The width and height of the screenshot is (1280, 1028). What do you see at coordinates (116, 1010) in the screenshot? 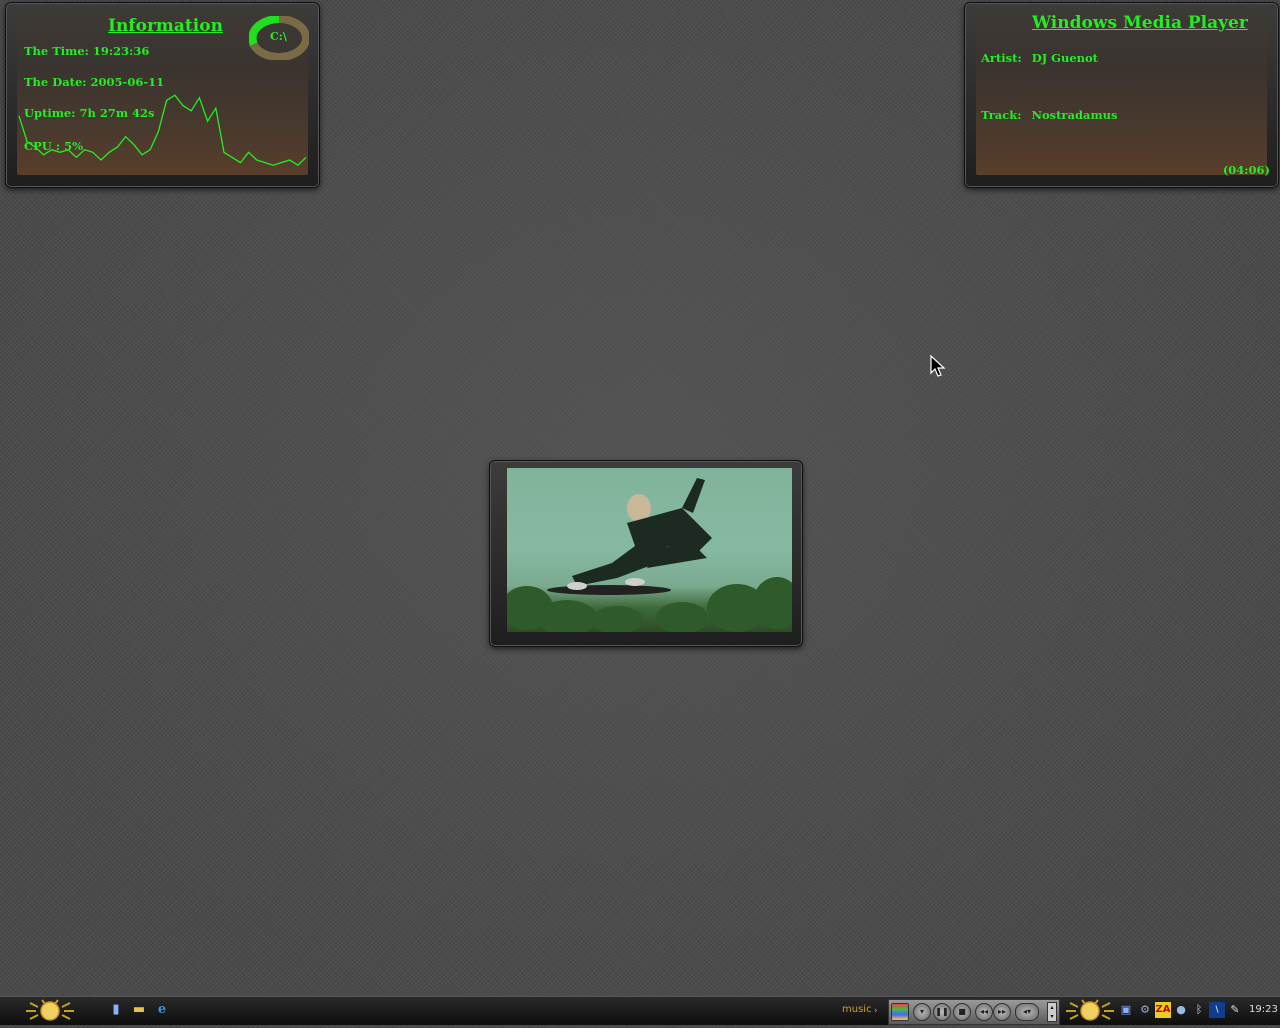
I see `show-desktop-icon: ▮` at bounding box center [116, 1010].